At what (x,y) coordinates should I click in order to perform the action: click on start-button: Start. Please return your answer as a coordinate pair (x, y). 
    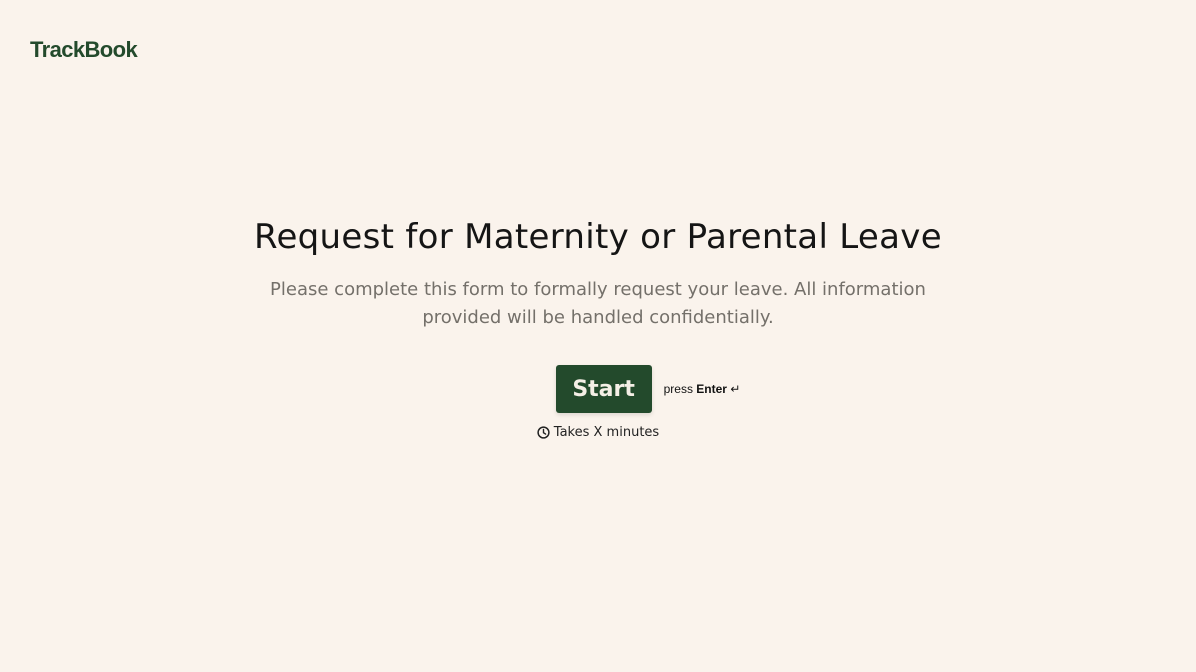
    Looking at the image, I should click on (603, 389).